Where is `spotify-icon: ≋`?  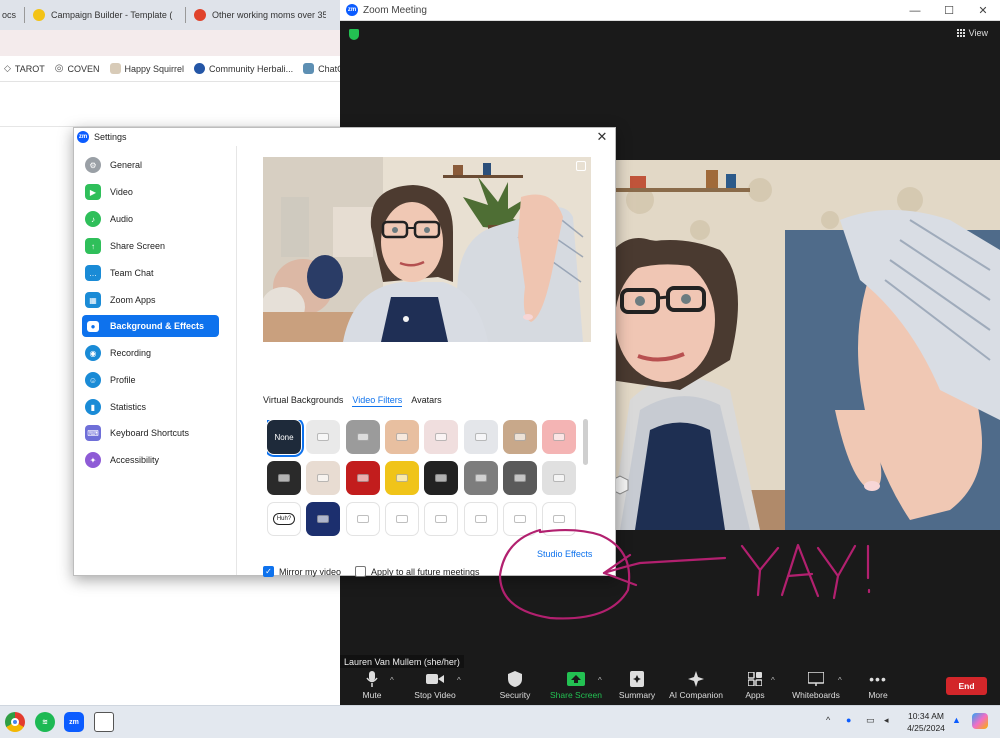 spotify-icon: ≋ is located at coordinates (45, 722).